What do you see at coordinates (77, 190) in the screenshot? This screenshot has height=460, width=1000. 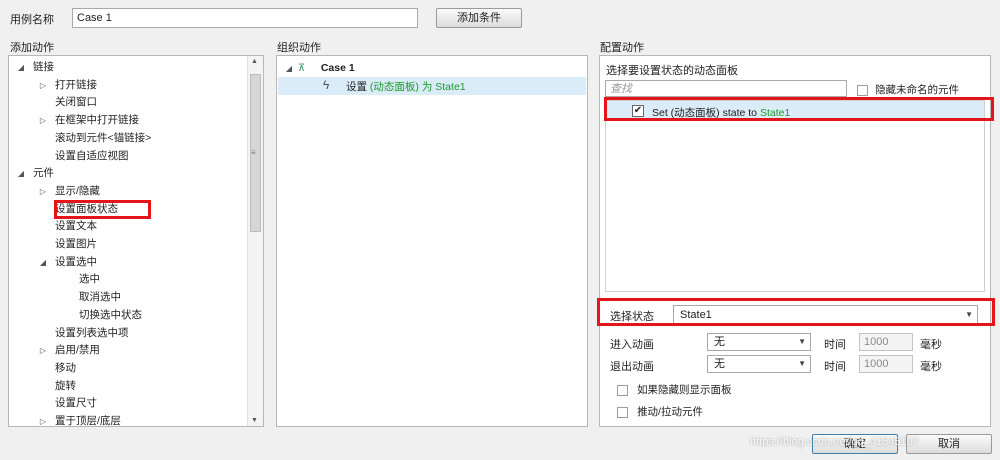 I see `tree-item-label: 显示/隐藏` at bounding box center [77, 190].